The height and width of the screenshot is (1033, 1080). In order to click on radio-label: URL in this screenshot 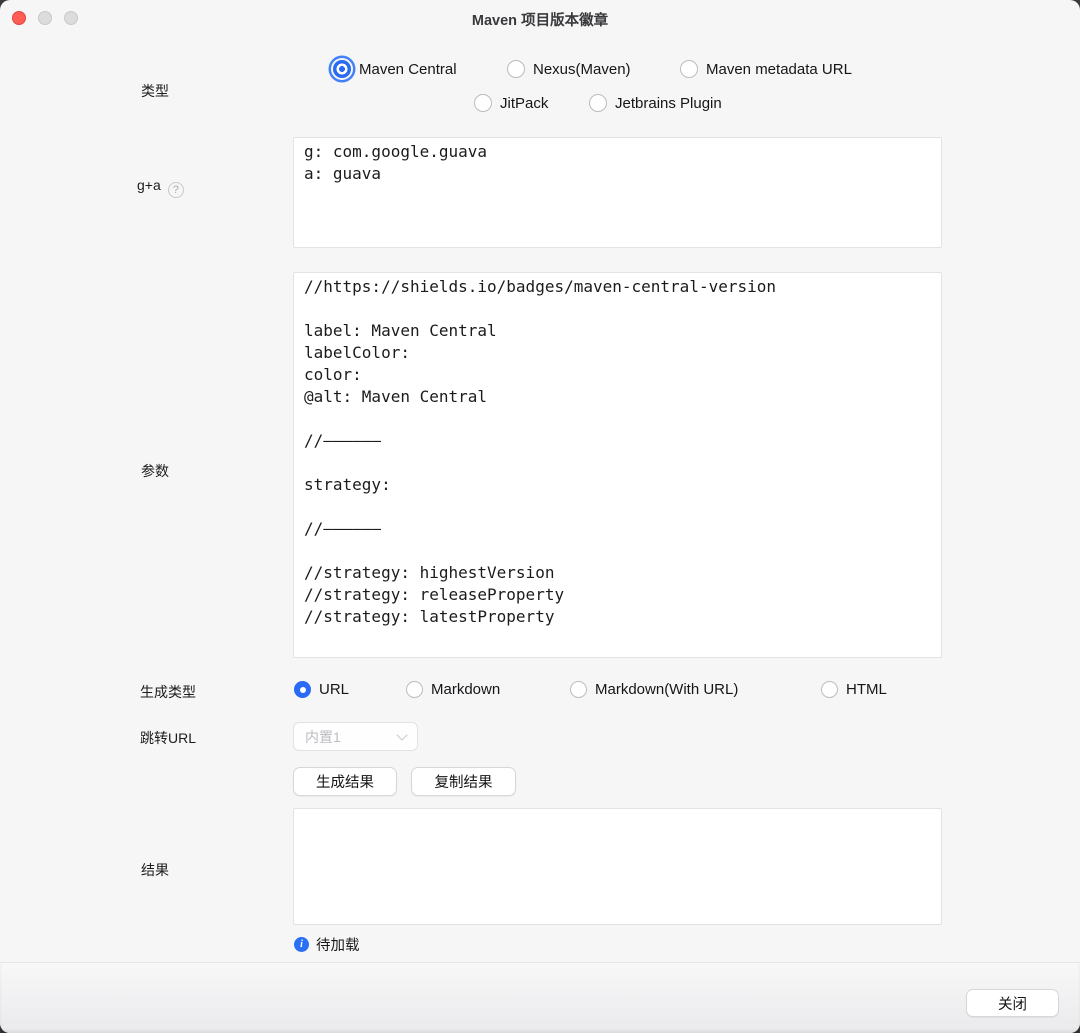, I will do `click(334, 689)`.